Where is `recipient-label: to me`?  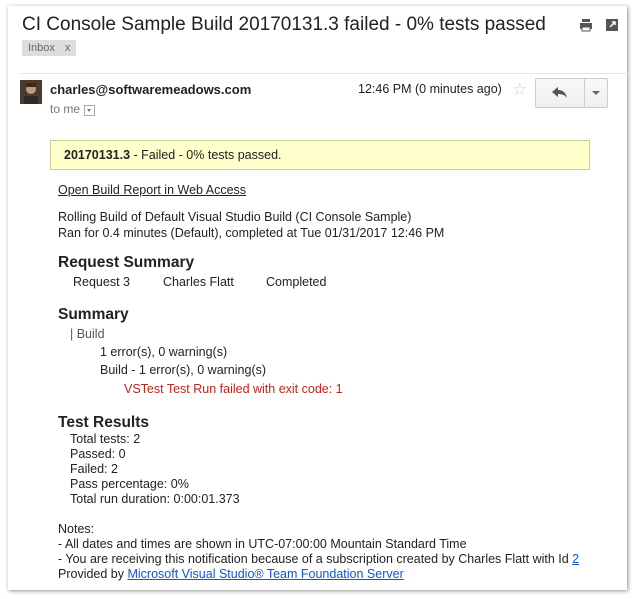
recipient-label: to me is located at coordinates (65, 109).